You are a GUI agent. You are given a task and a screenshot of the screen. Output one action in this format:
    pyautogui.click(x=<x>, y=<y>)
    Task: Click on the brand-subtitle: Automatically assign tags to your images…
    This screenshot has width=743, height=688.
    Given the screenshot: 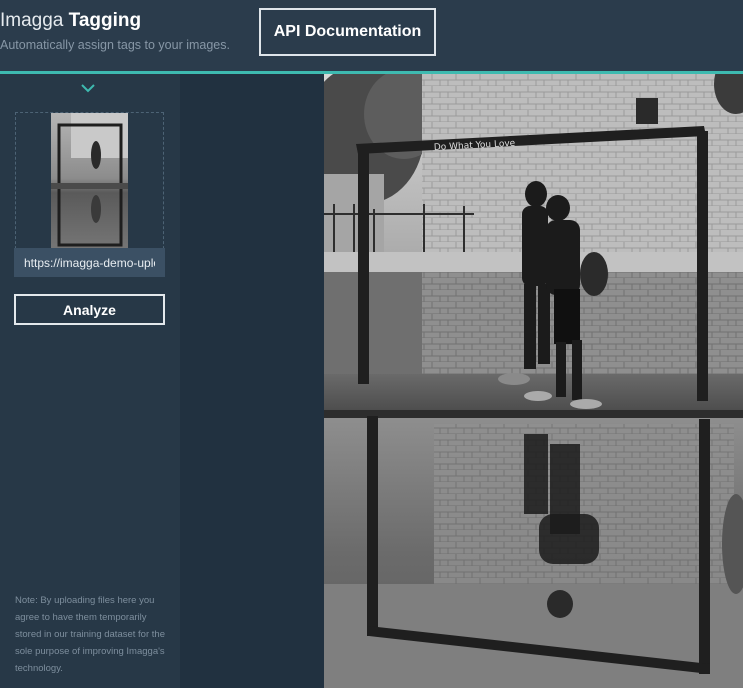 What is the action you would take?
    pyautogui.click(x=115, y=45)
    